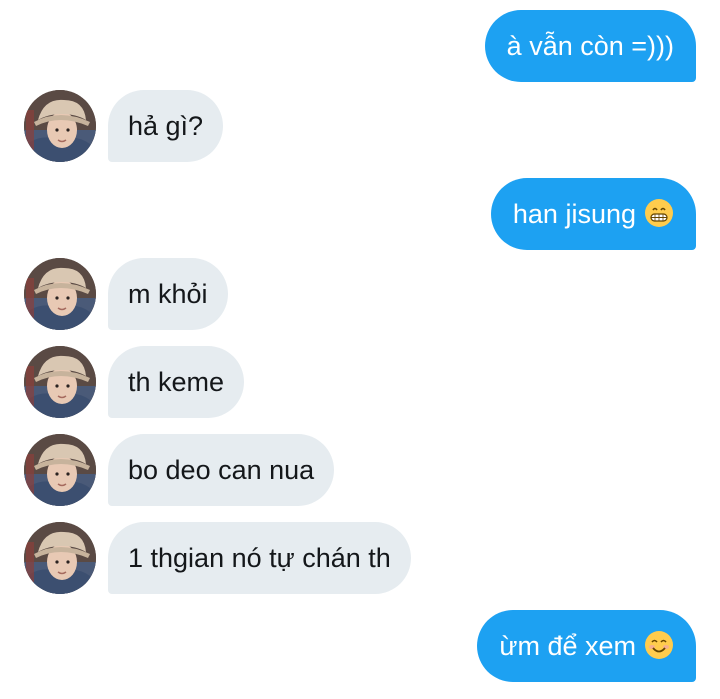 The width and height of the screenshot is (720, 699). I want to click on smiling-face-emoji-icon, so click(659, 645).